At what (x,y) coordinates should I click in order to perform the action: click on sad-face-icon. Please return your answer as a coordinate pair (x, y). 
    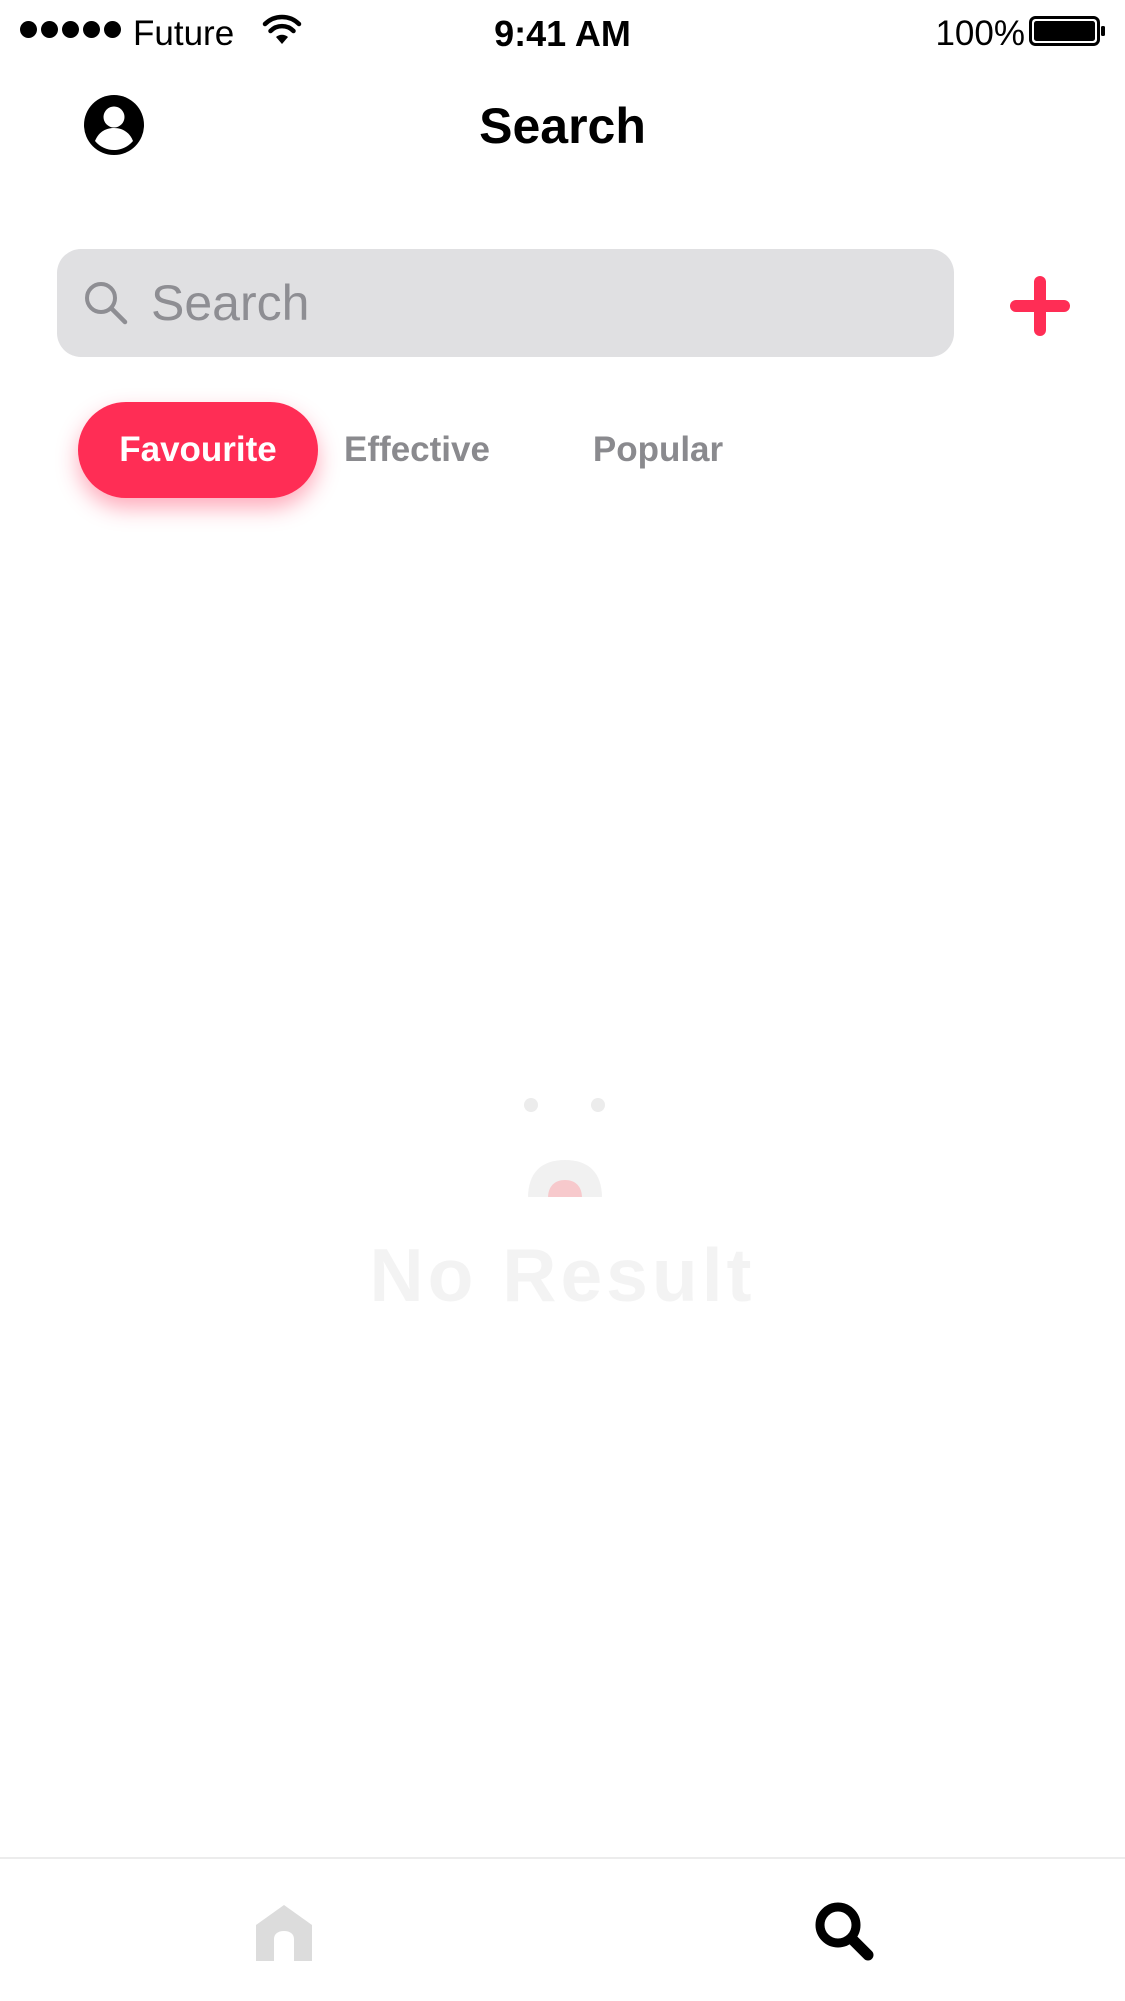
    Looking at the image, I should click on (562, 1149).